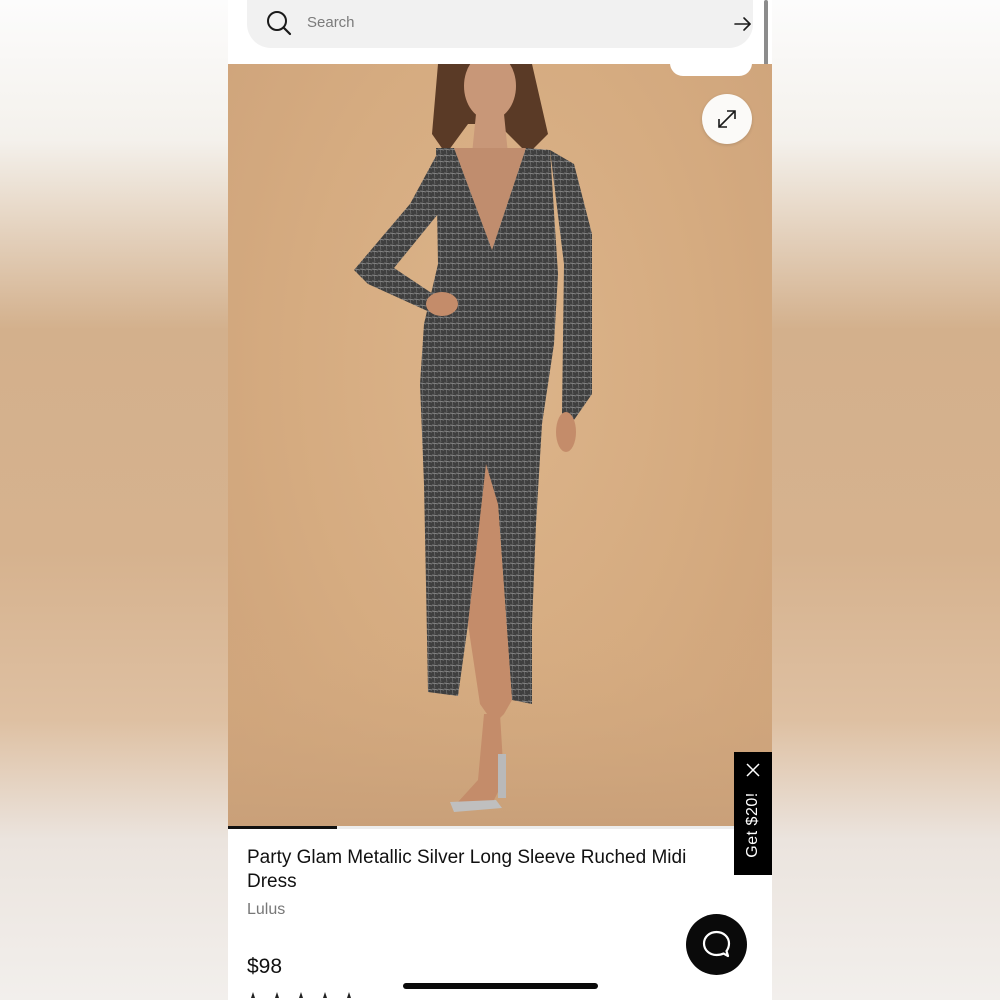 Image resolution: width=1000 pixels, height=1000 pixels. Describe the element at coordinates (743, 24) in the screenshot. I see `arrow-right-icon` at that location.